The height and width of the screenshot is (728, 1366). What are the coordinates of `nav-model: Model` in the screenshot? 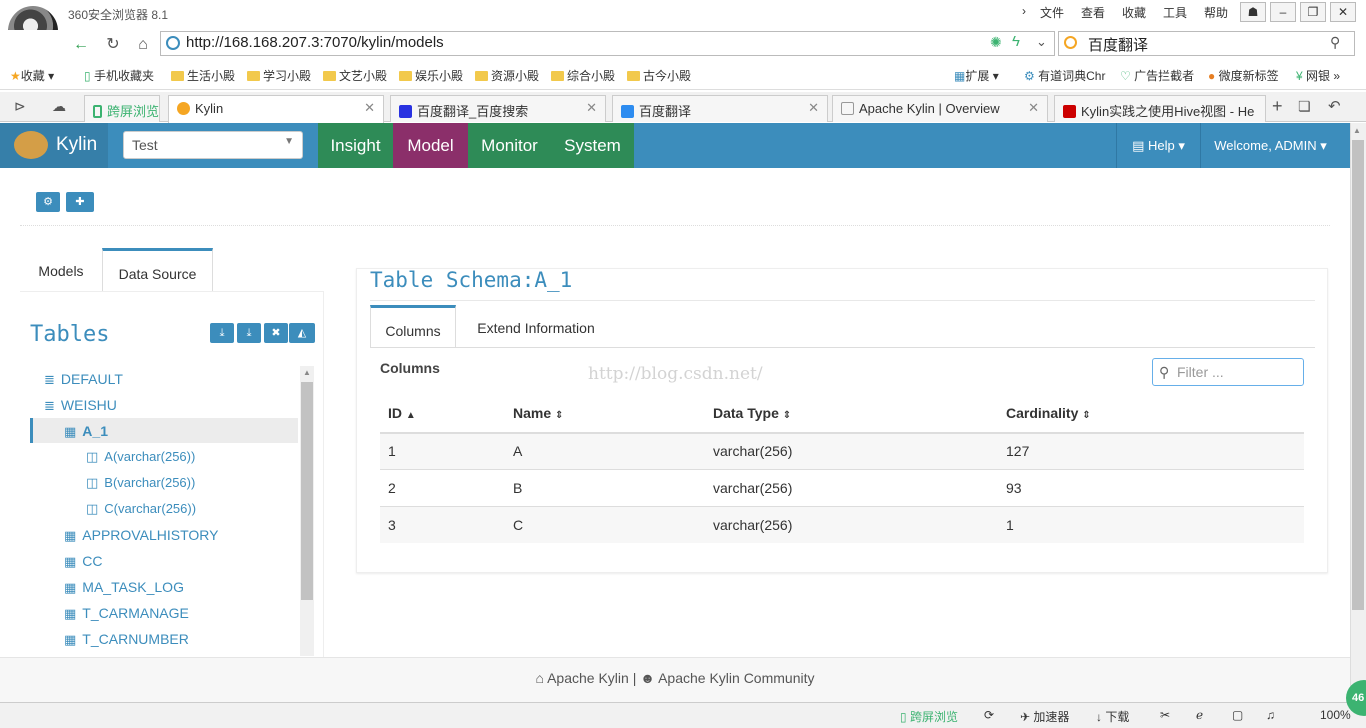 It's located at (430, 145).